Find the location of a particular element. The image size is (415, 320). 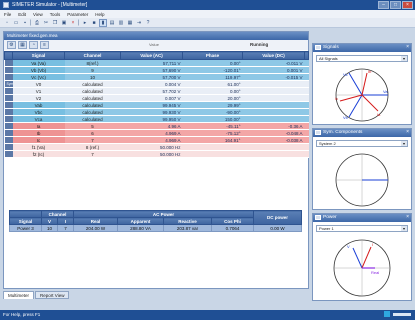

table-row: Vb (Vb) 9 57,690 V -120.01° 0.001 V is located at coordinates (156, 70).